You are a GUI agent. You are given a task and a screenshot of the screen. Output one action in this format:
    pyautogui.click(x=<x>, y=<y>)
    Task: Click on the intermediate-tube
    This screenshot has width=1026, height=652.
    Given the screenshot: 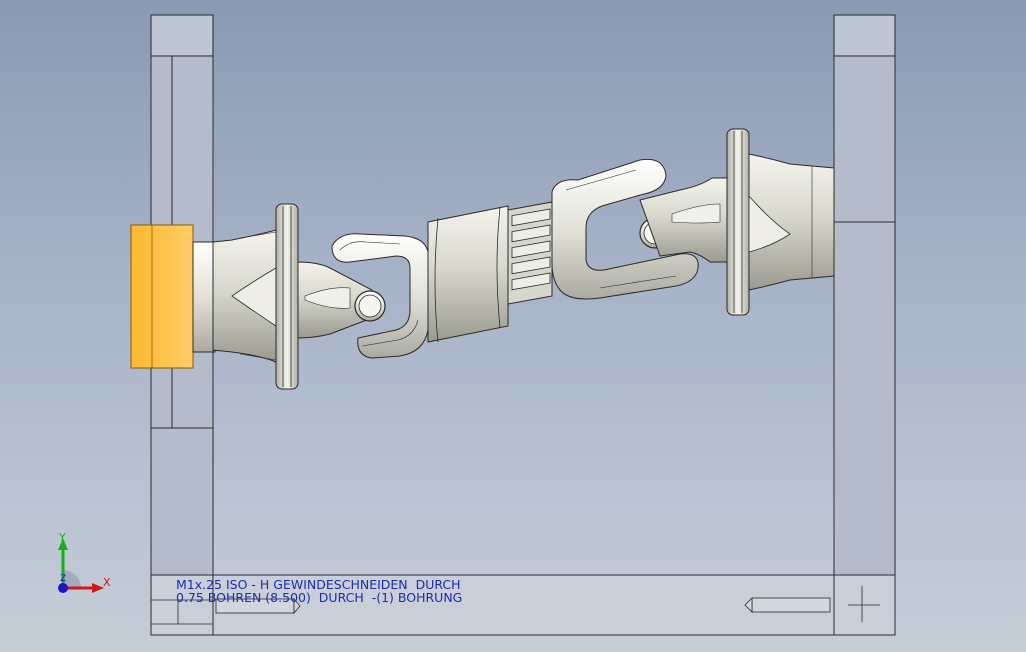 What is the action you would take?
    pyautogui.click(x=468, y=274)
    